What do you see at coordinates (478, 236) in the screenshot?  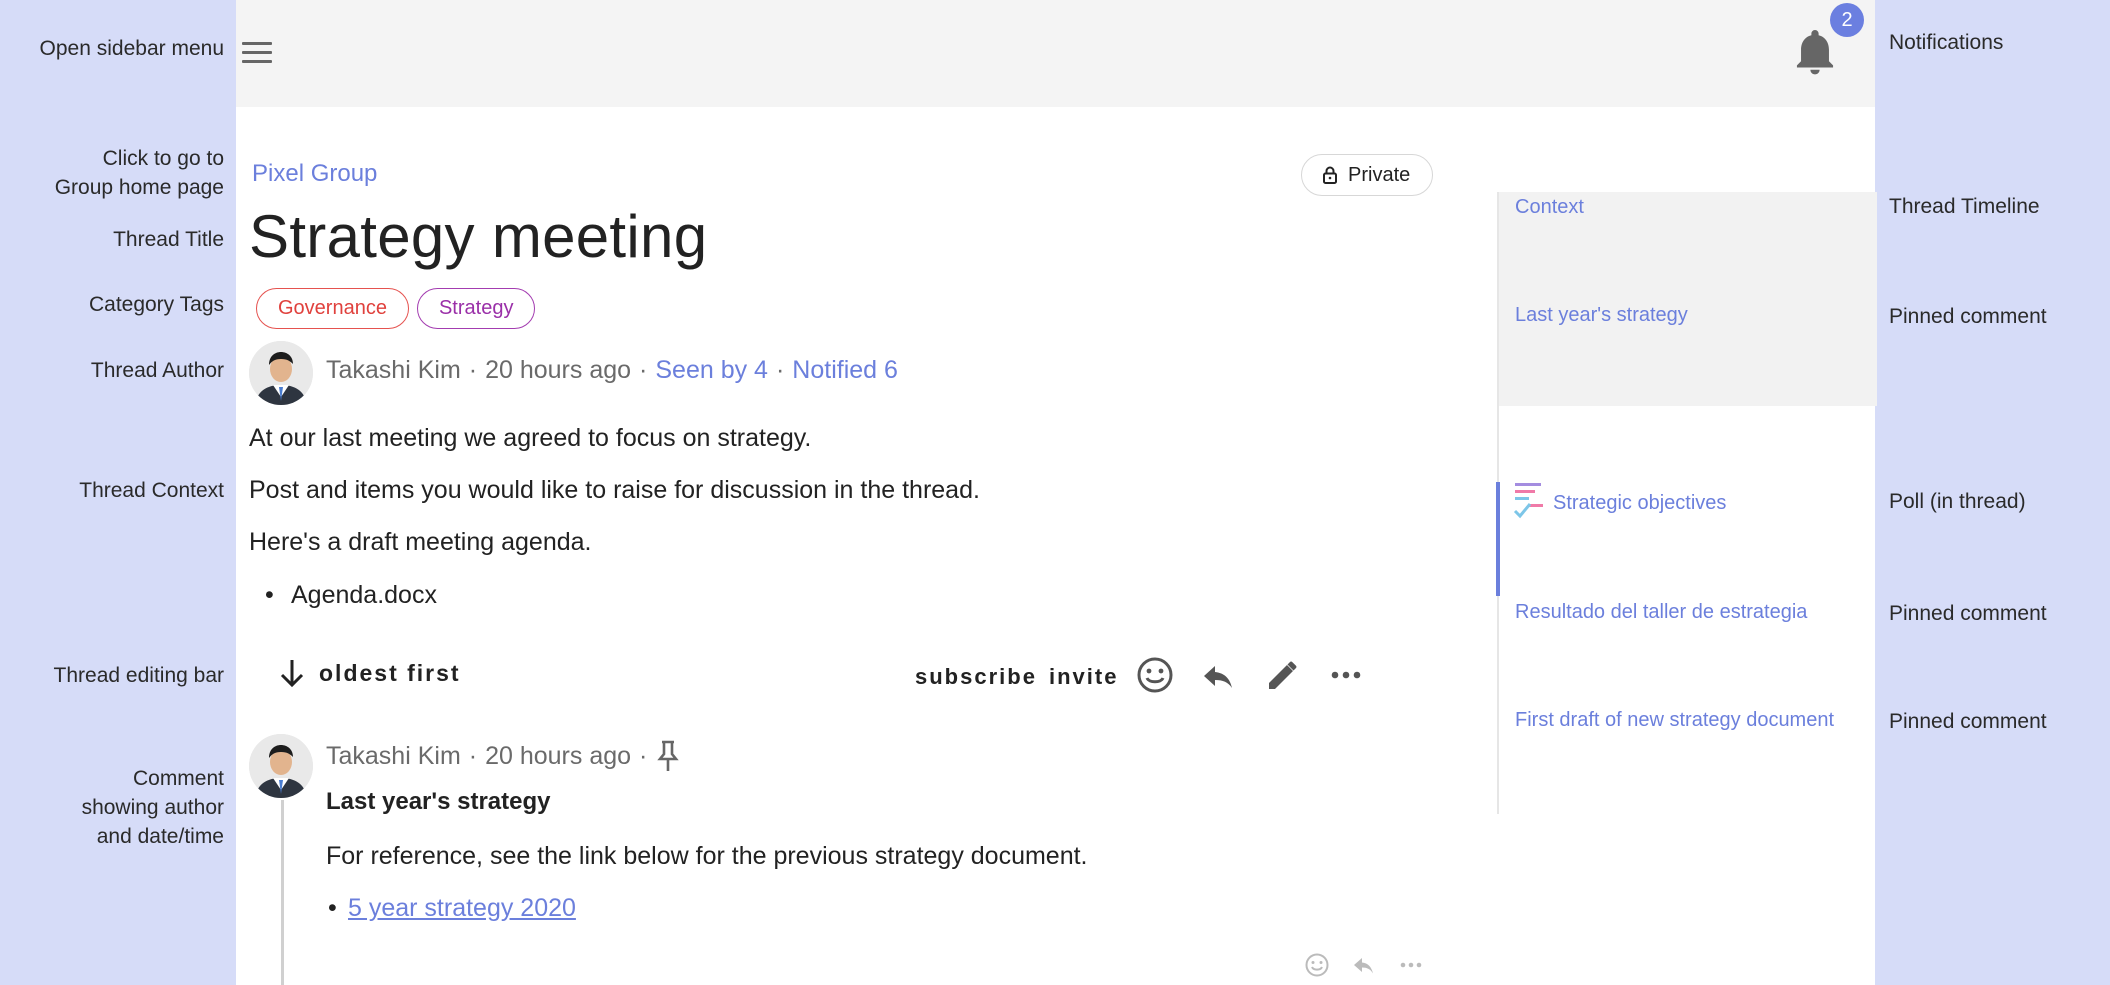 I see `thread-title: Strategy meeting` at bounding box center [478, 236].